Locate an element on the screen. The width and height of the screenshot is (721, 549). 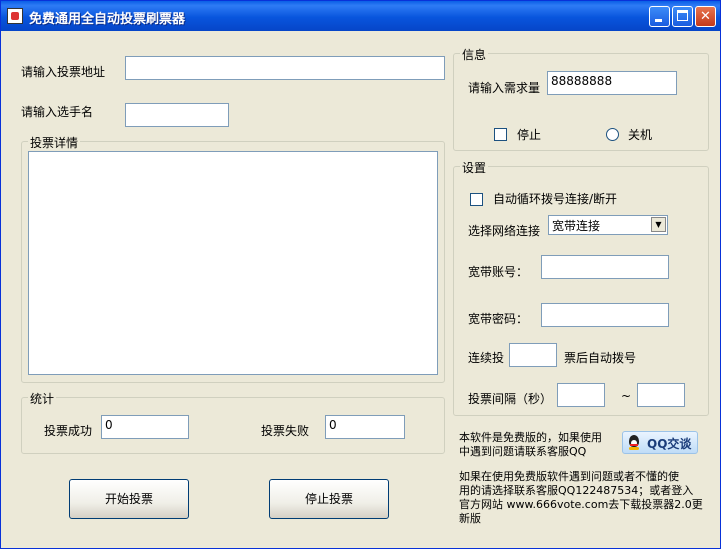
free-notice-line1: 本软件是免费版的，如果使用 is located at coordinates (530, 437).